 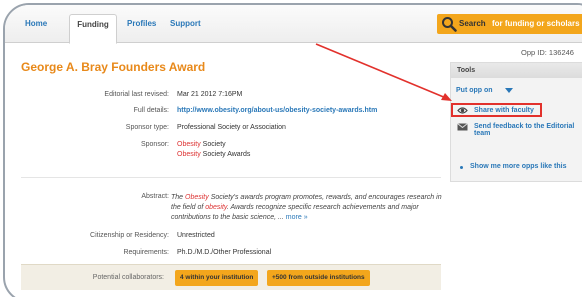 I want to click on send-feedback-link: Send feedback to the Editorial team, so click(x=524, y=130).